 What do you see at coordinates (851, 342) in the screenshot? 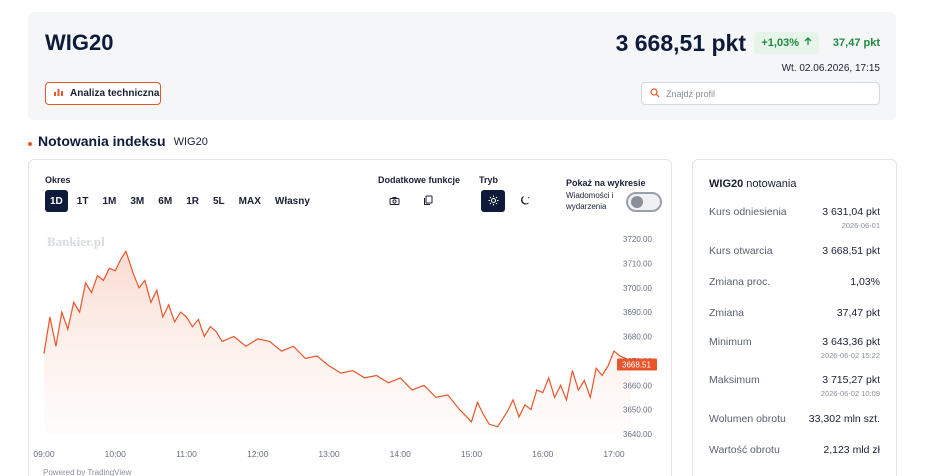
I see `stat-value: 3 643,36 pkt` at bounding box center [851, 342].